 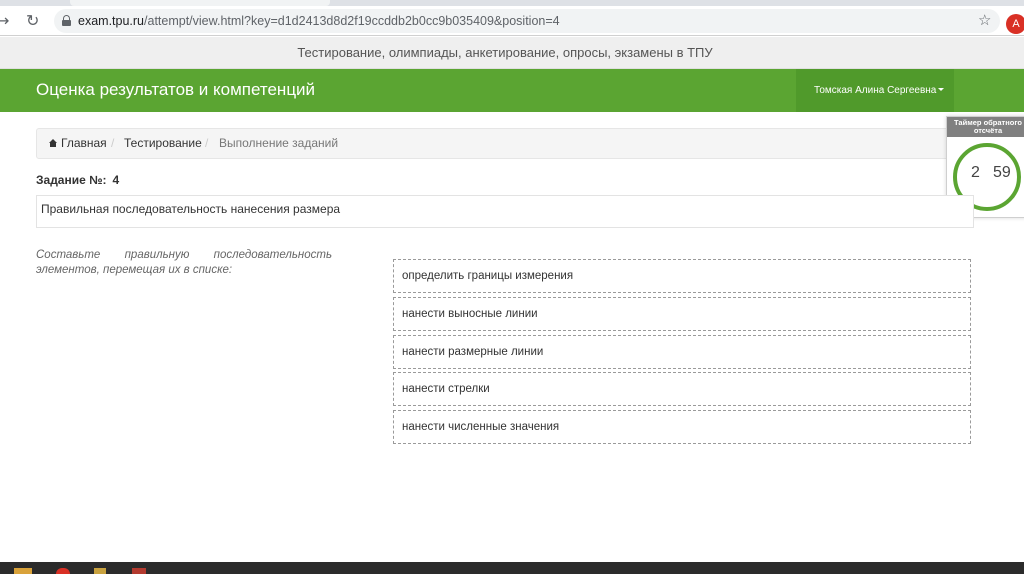 What do you see at coordinates (682, 276) in the screenshot?
I see `sortable-item: определить границы измерения` at bounding box center [682, 276].